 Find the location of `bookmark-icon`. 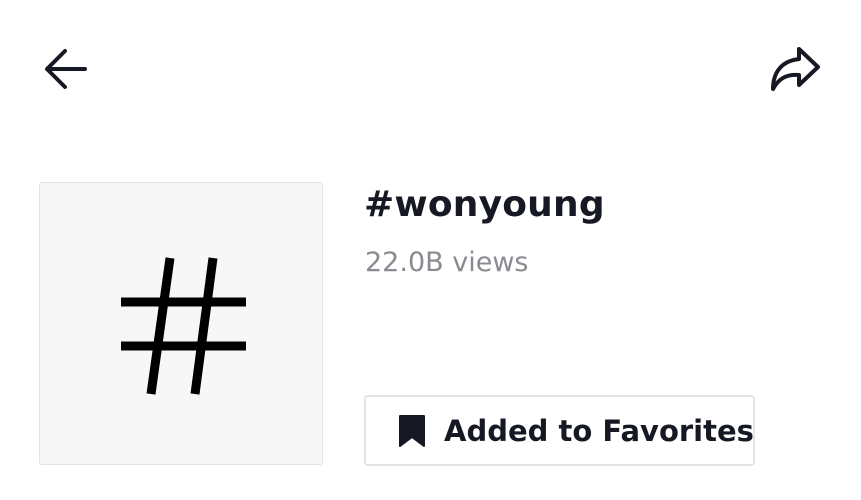

bookmark-icon is located at coordinates (412, 431).